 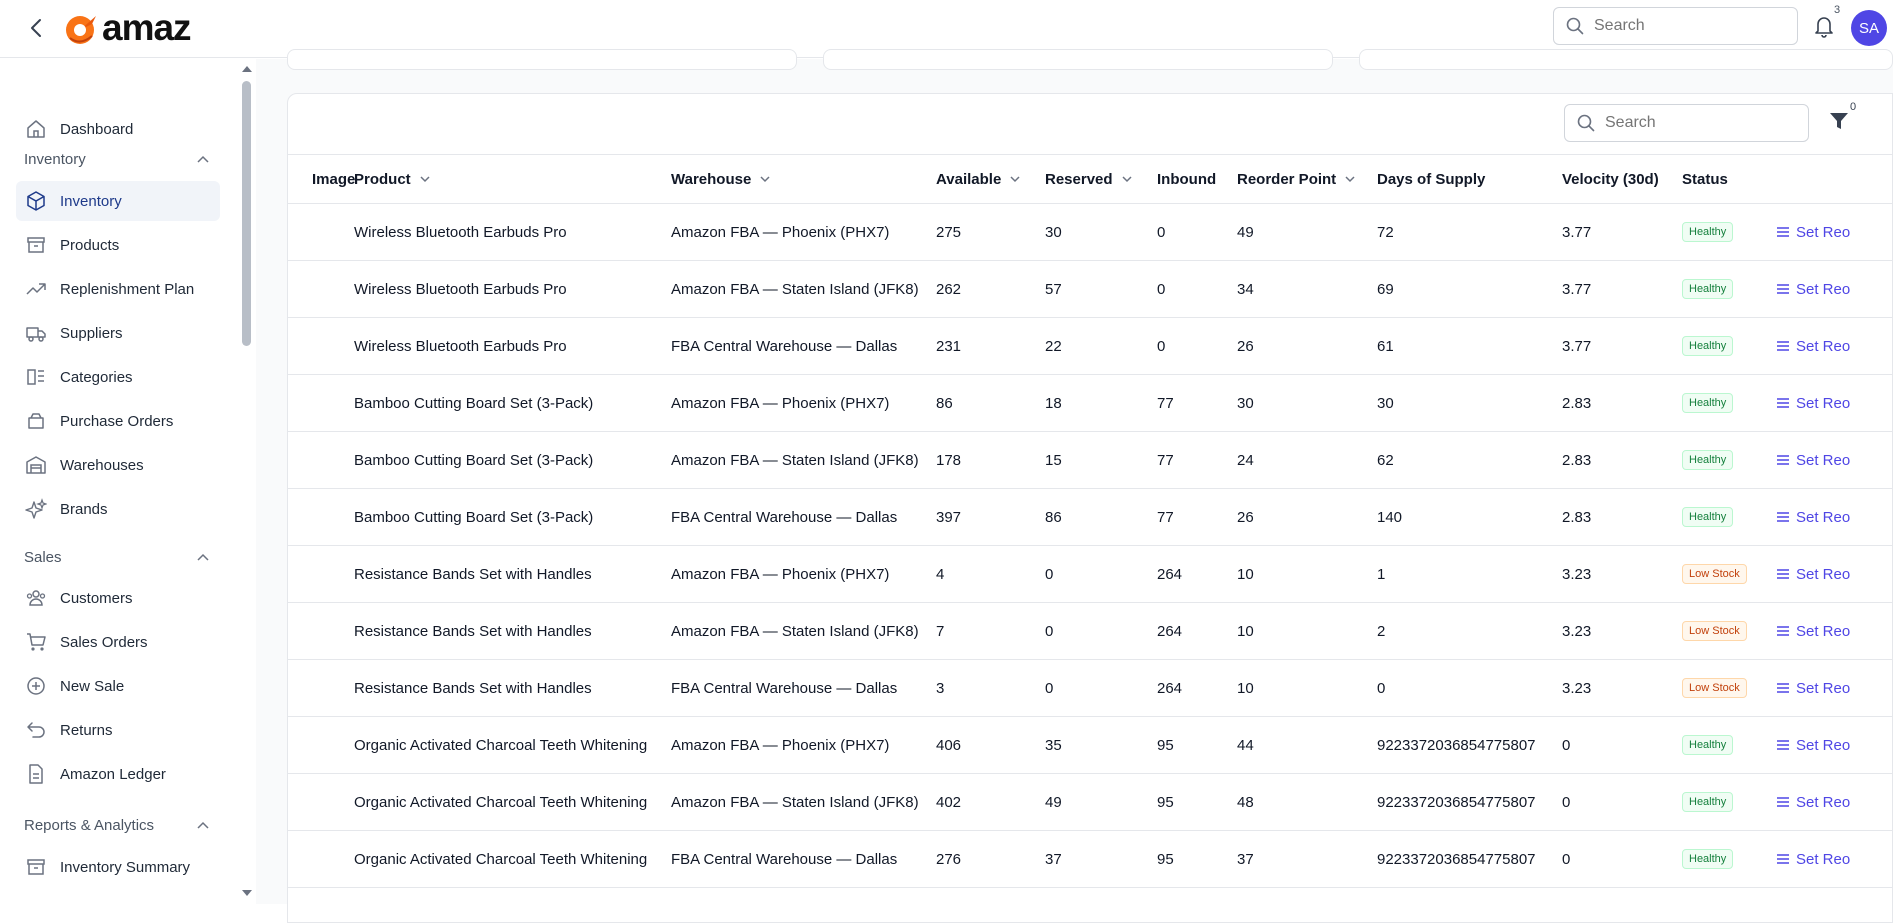 I want to click on sidebar-scrollbar, so click(x=247, y=481).